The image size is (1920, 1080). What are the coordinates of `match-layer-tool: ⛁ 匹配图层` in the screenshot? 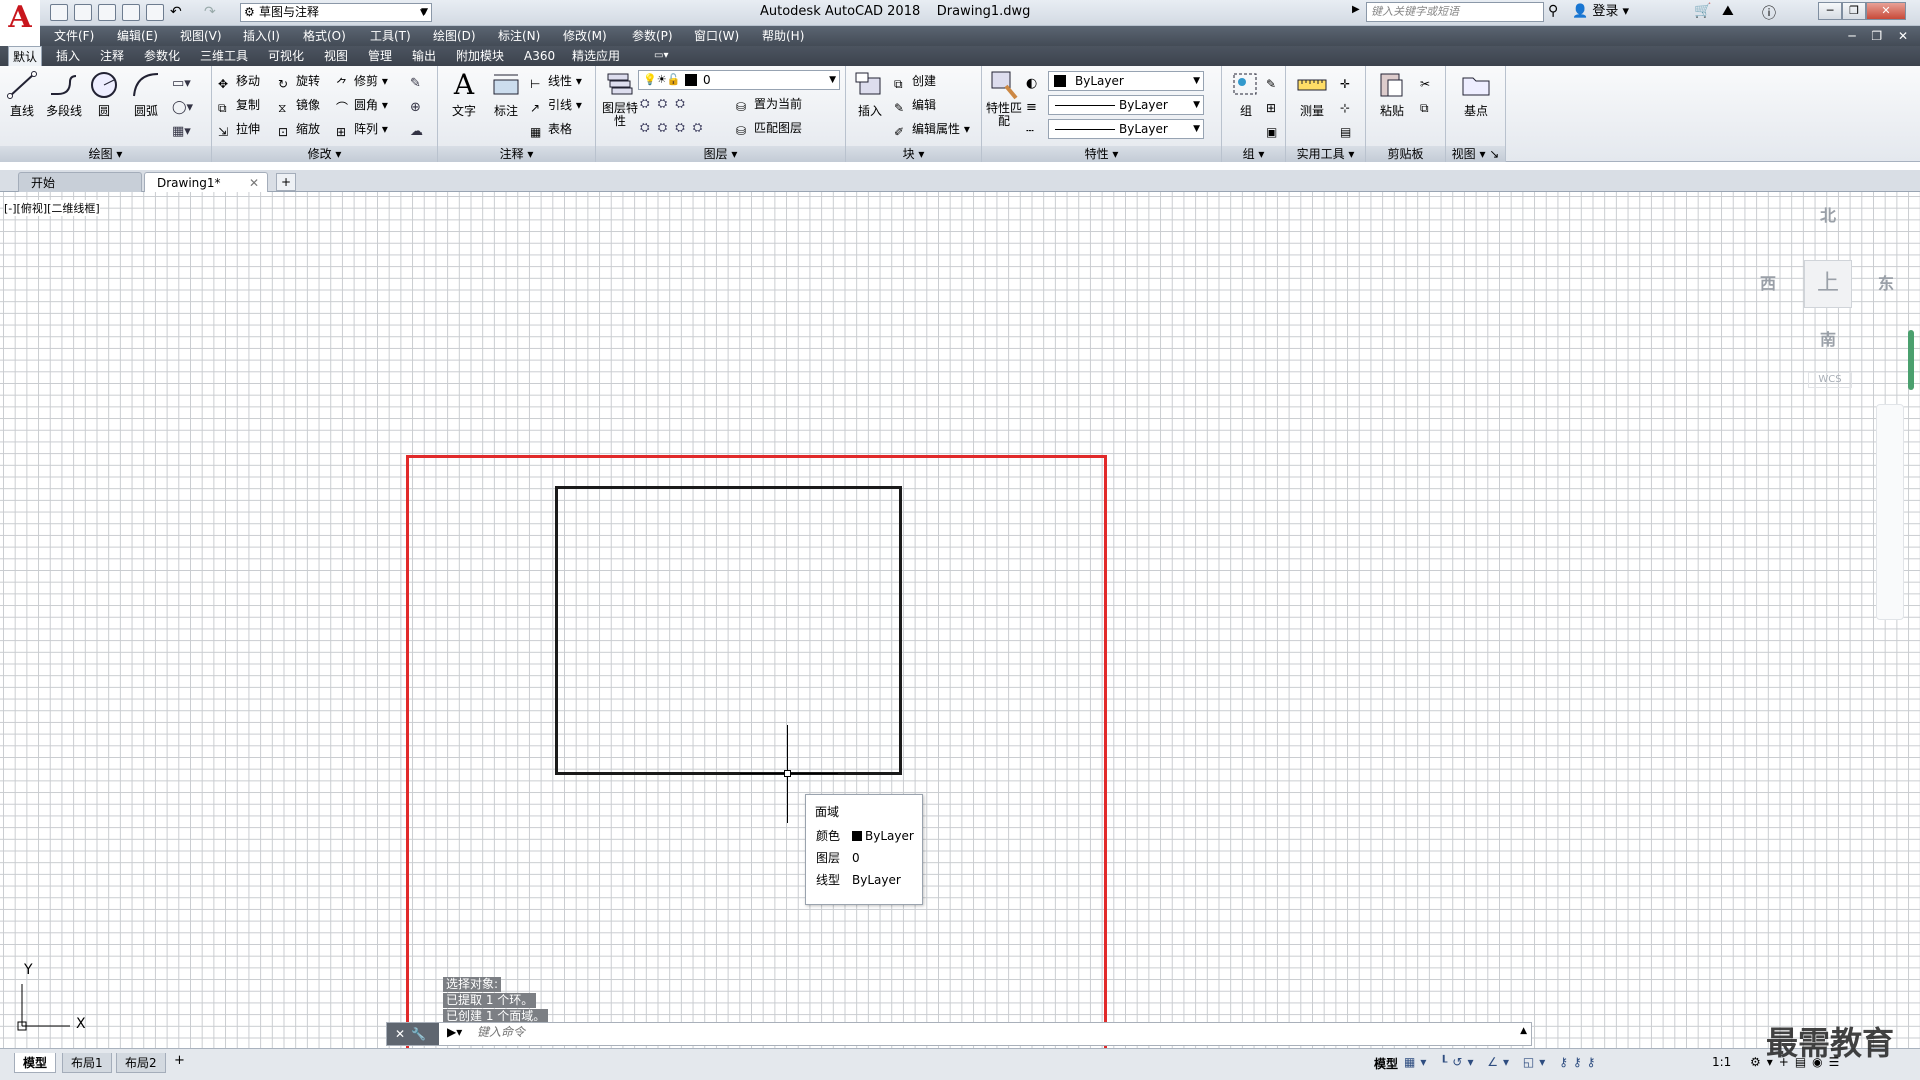 It's located at (768, 128).